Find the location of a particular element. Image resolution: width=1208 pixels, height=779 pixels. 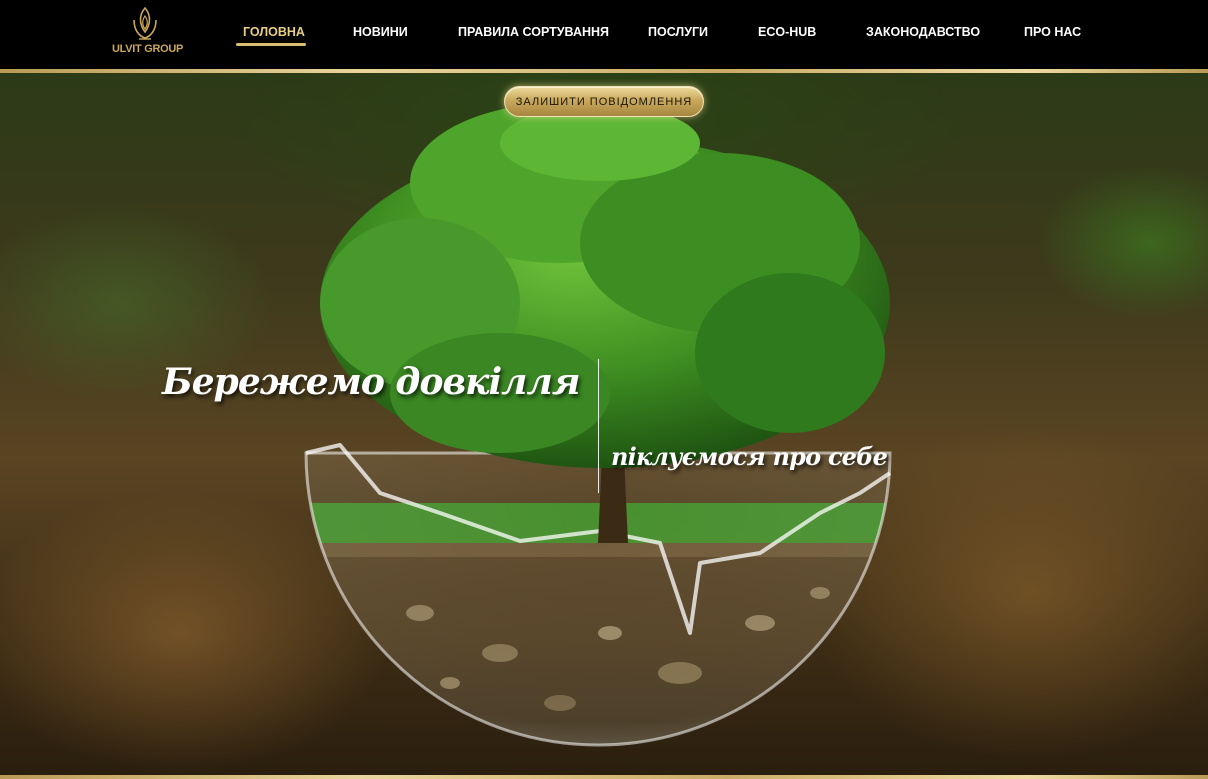

brand-name: ULVIT GROUP is located at coordinates (148, 49).